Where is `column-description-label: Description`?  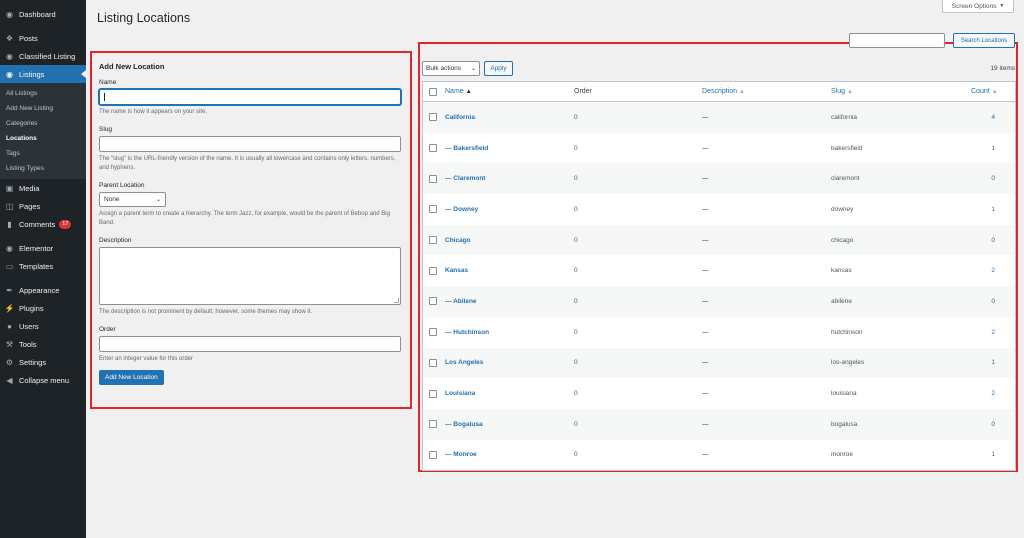
column-description-label: Description is located at coordinates (720, 91).